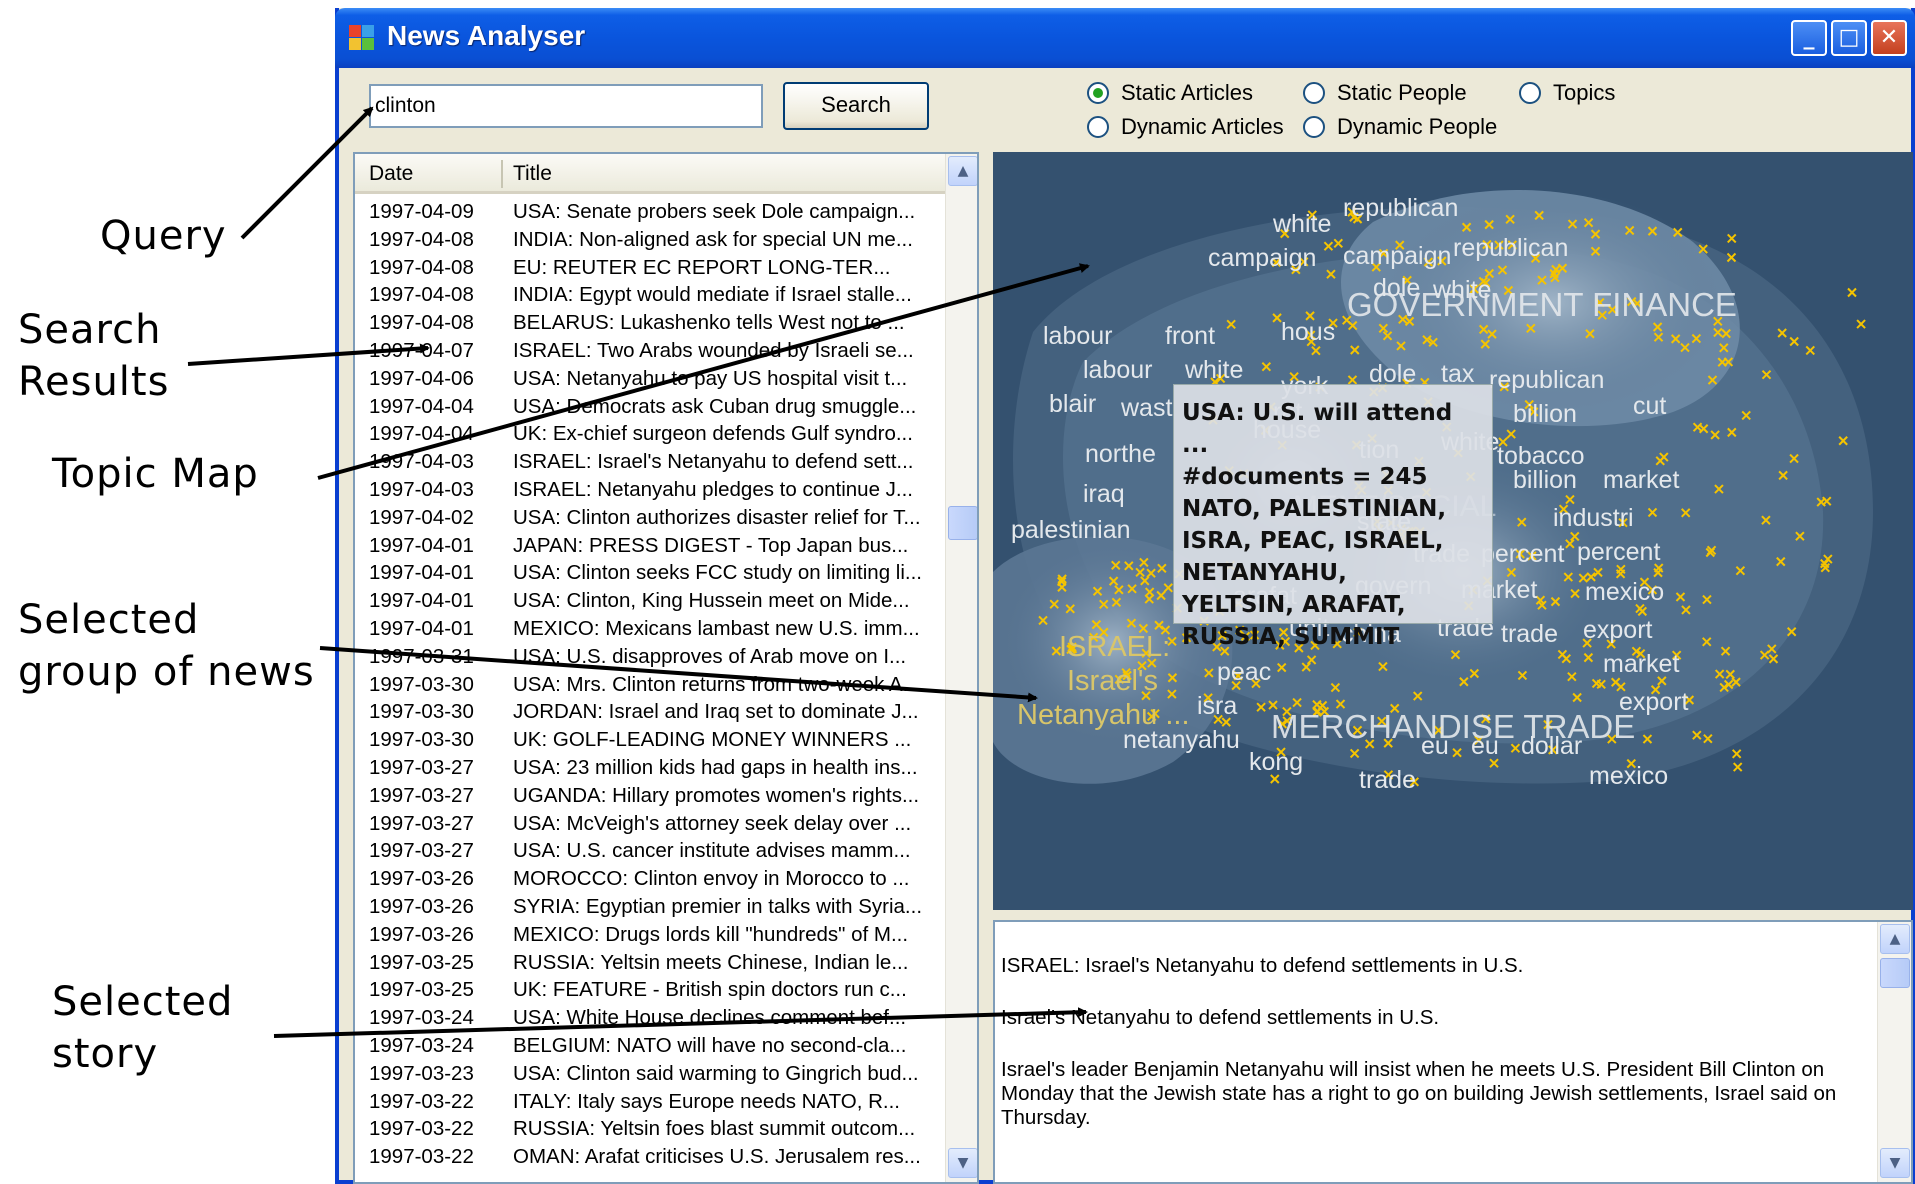 The height and width of the screenshot is (1184, 1915). Describe the element at coordinates (1071, 530) in the screenshot. I see `topic-word: palestinian` at that location.